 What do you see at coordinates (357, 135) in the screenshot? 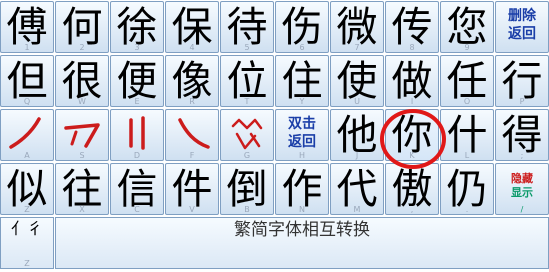
I see `key-char: 他J` at bounding box center [357, 135].